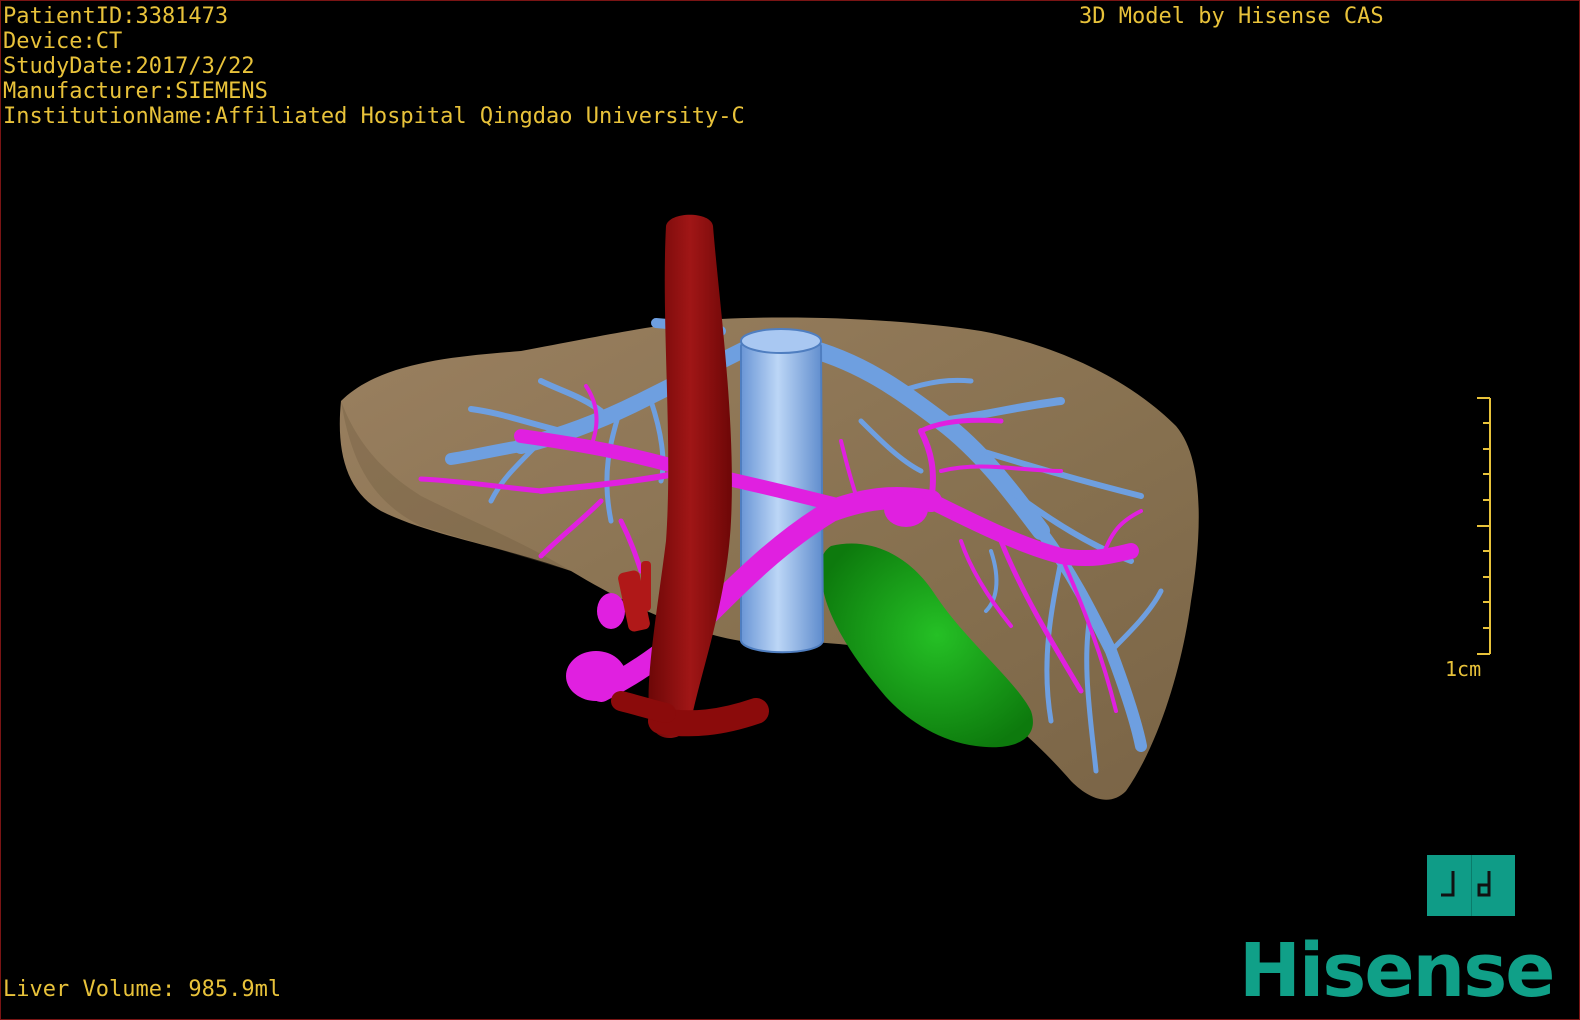 The image size is (1580, 1020). I want to click on device-label: Device:CT, so click(63, 41).